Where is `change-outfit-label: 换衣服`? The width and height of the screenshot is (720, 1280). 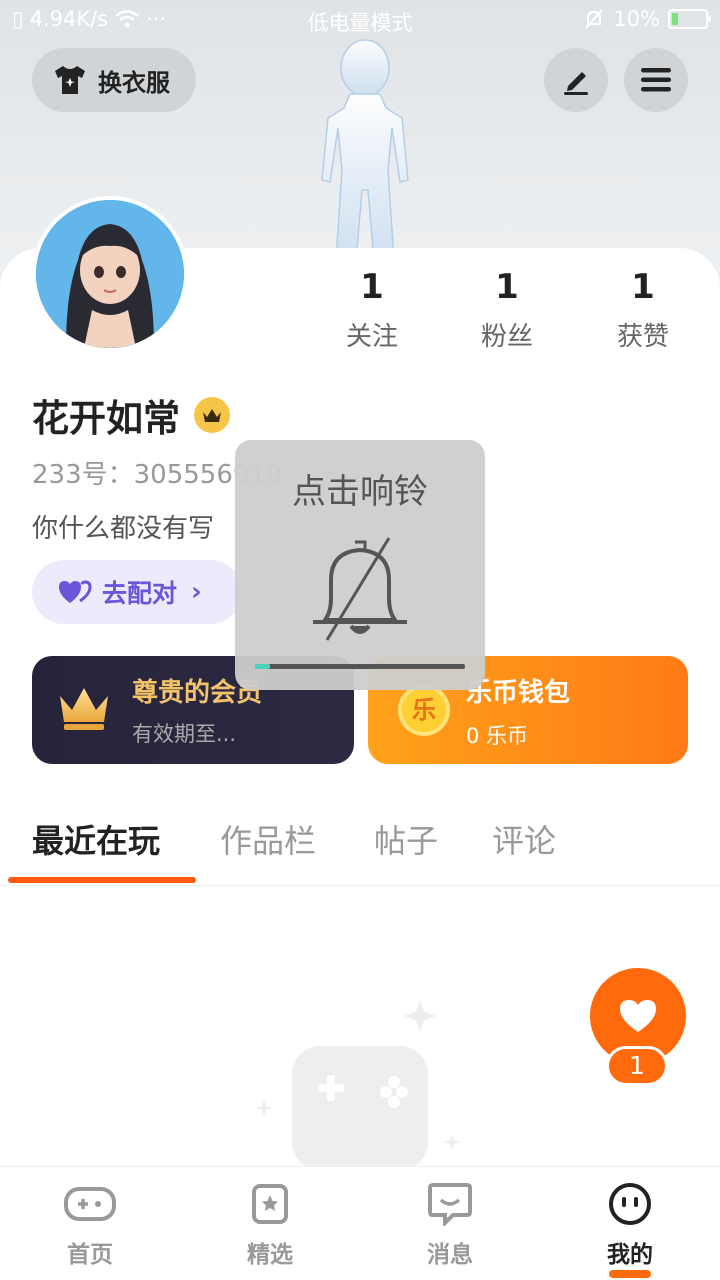
change-outfit-label: 换衣服 is located at coordinates (134, 82).